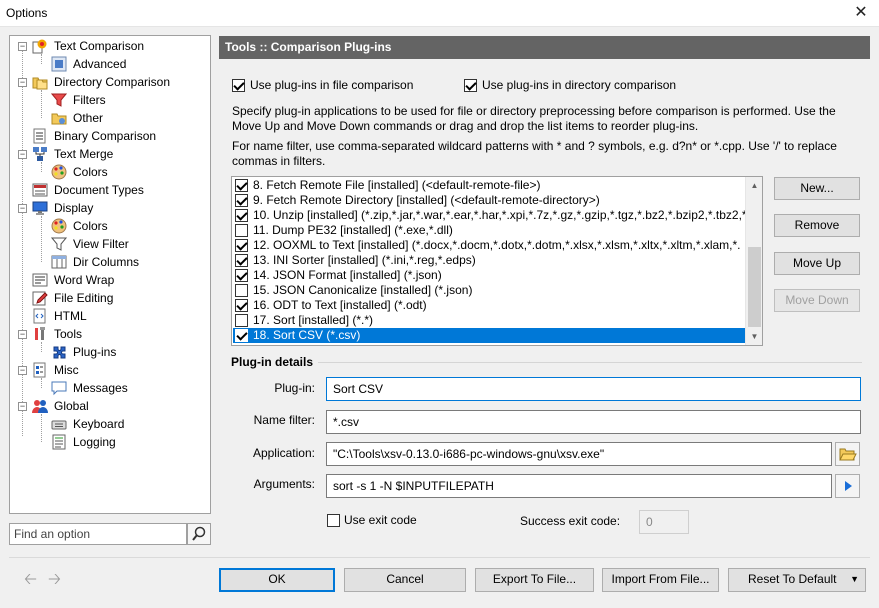 The height and width of the screenshot is (608, 879). What do you see at coordinates (817, 225) in the screenshot?
I see `remove-plugin-button: Remove` at bounding box center [817, 225].